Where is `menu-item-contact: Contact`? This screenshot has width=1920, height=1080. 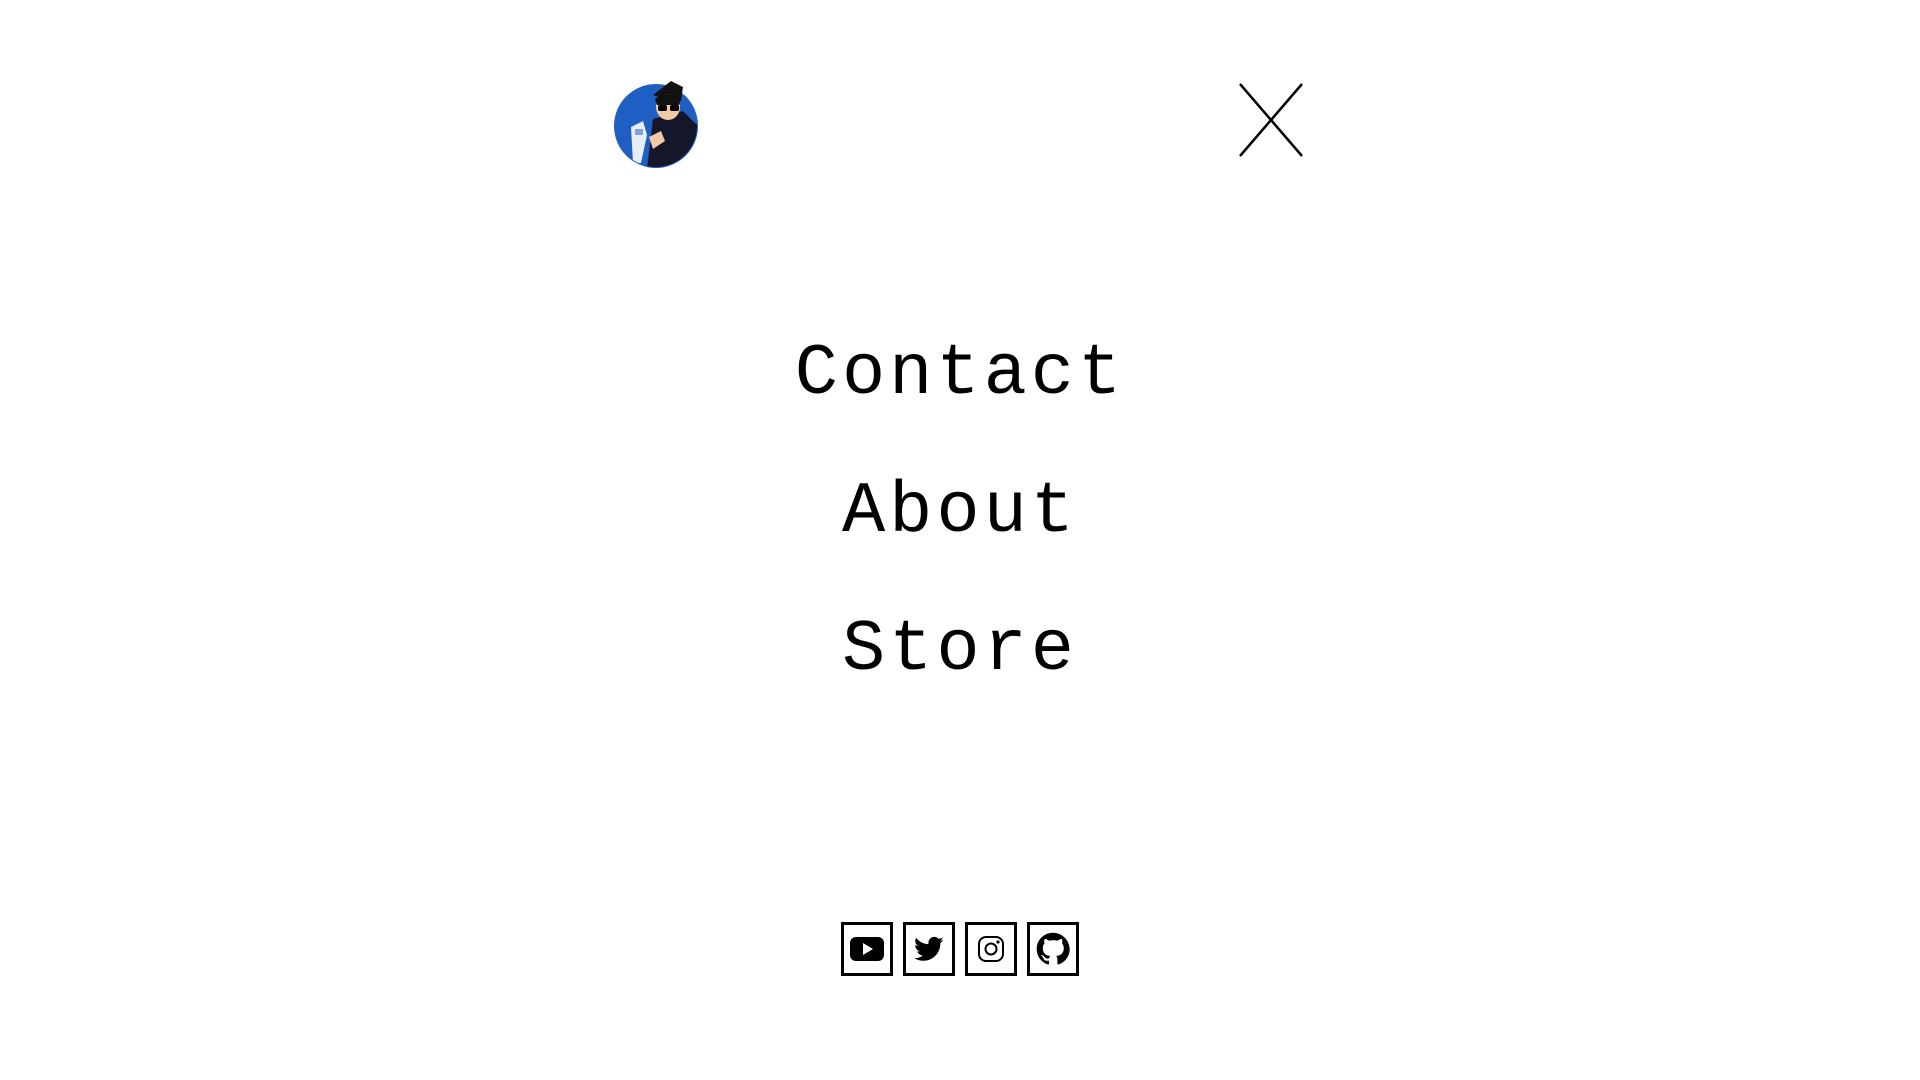 menu-item-contact: Contact is located at coordinates (960, 374).